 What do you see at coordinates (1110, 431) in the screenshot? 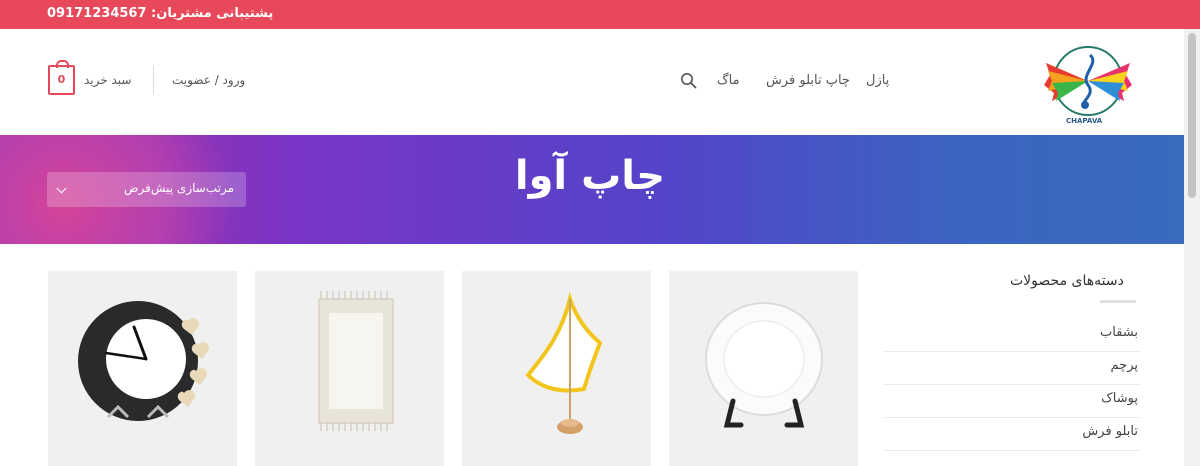
I see `category-label: تابلو فرش` at bounding box center [1110, 431].